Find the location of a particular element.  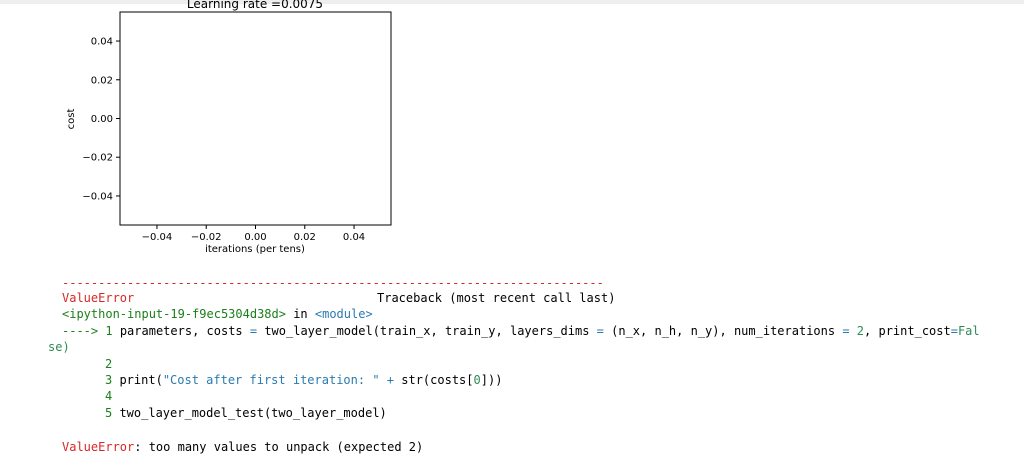

y-tick-label: 0.04 is located at coordinates (102, 42).